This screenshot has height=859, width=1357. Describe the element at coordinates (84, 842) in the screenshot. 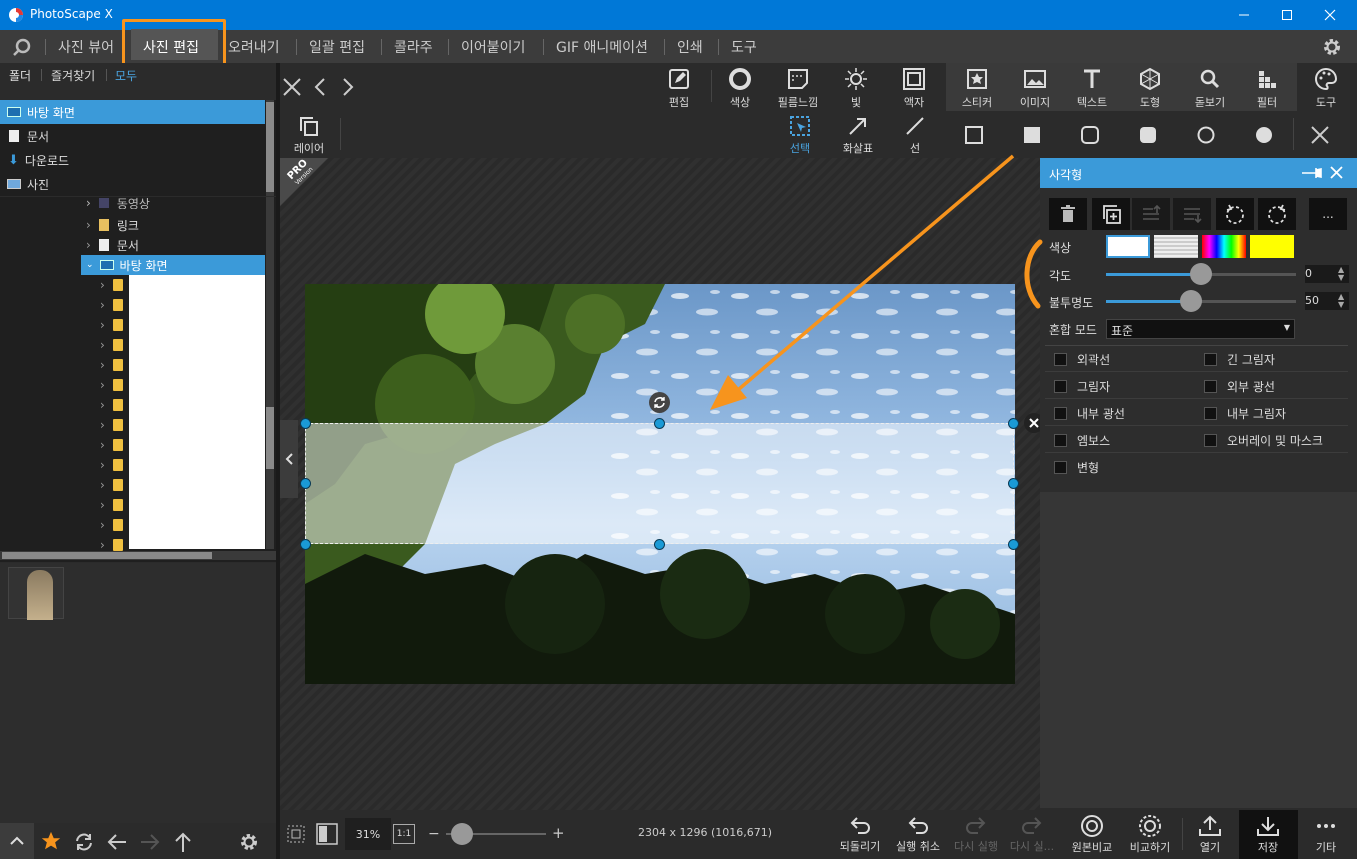

I see `refresh-icon` at that location.